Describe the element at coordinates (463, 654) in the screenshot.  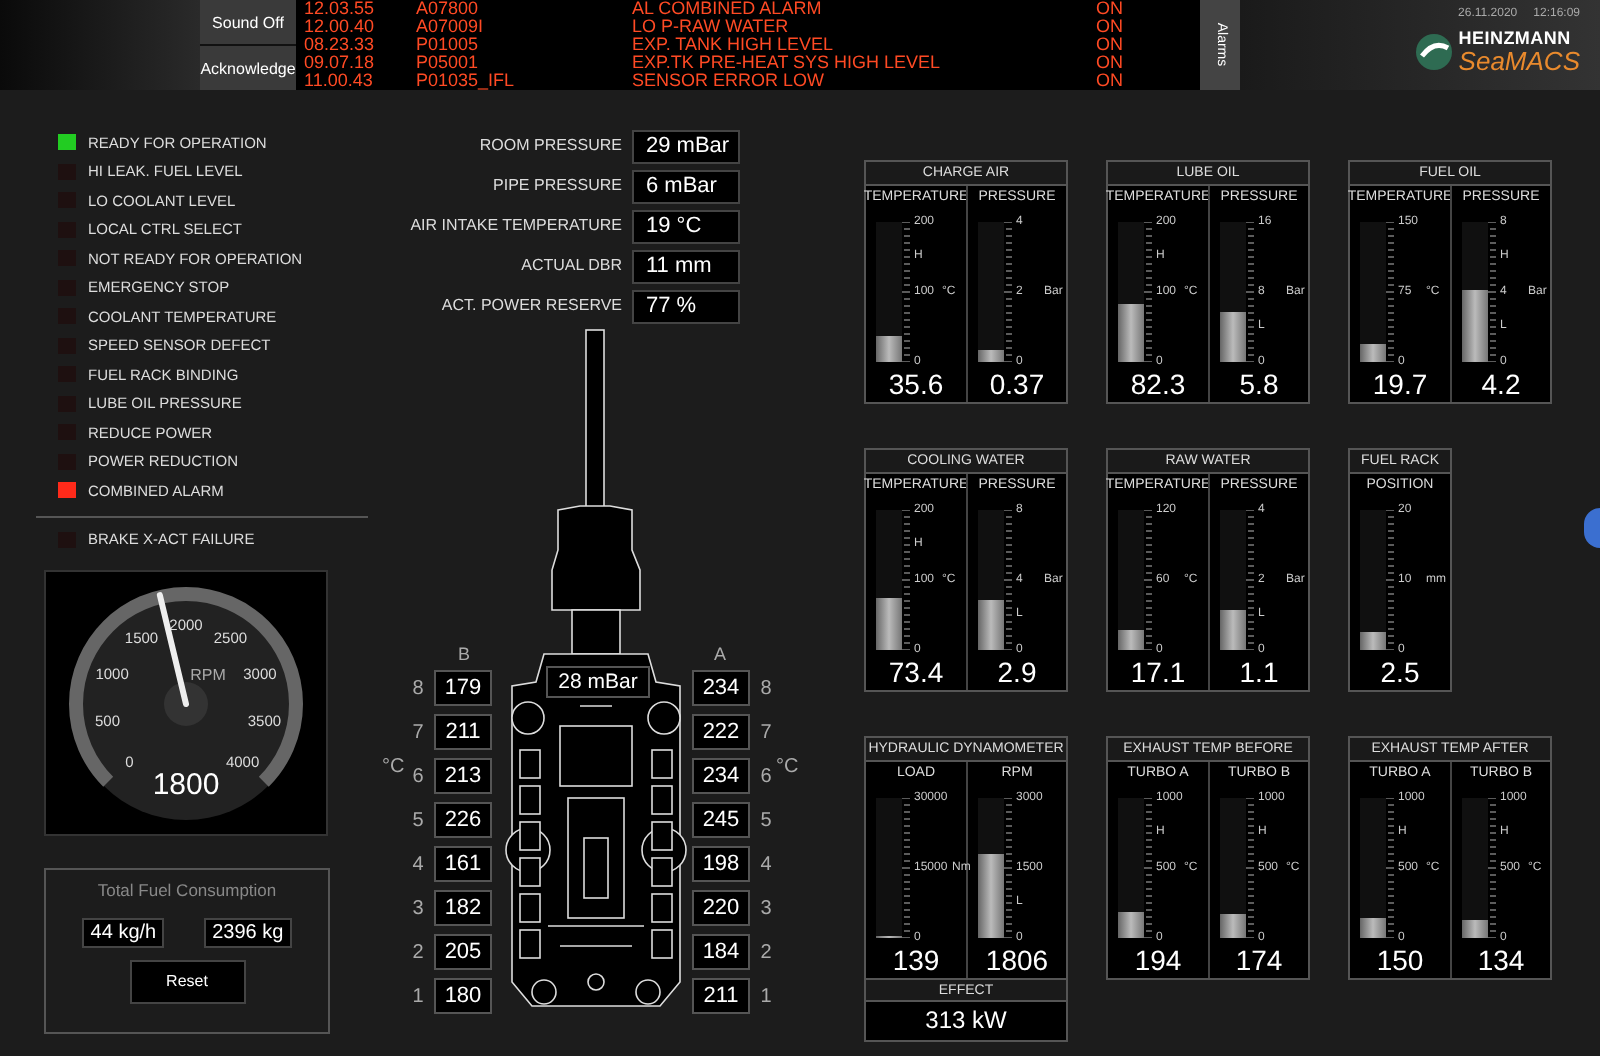
I see `bank-label: B` at that location.